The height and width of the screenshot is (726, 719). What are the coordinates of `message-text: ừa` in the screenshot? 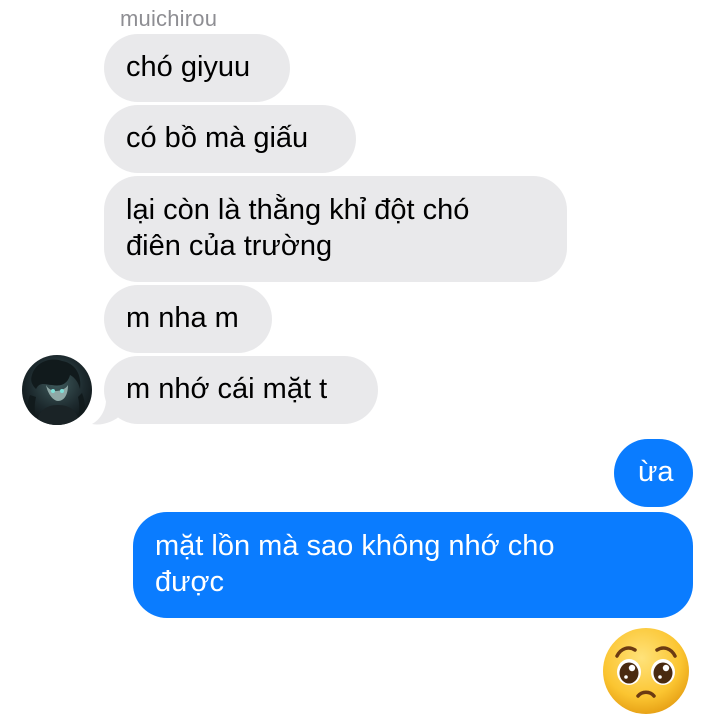 It's located at (656, 472).